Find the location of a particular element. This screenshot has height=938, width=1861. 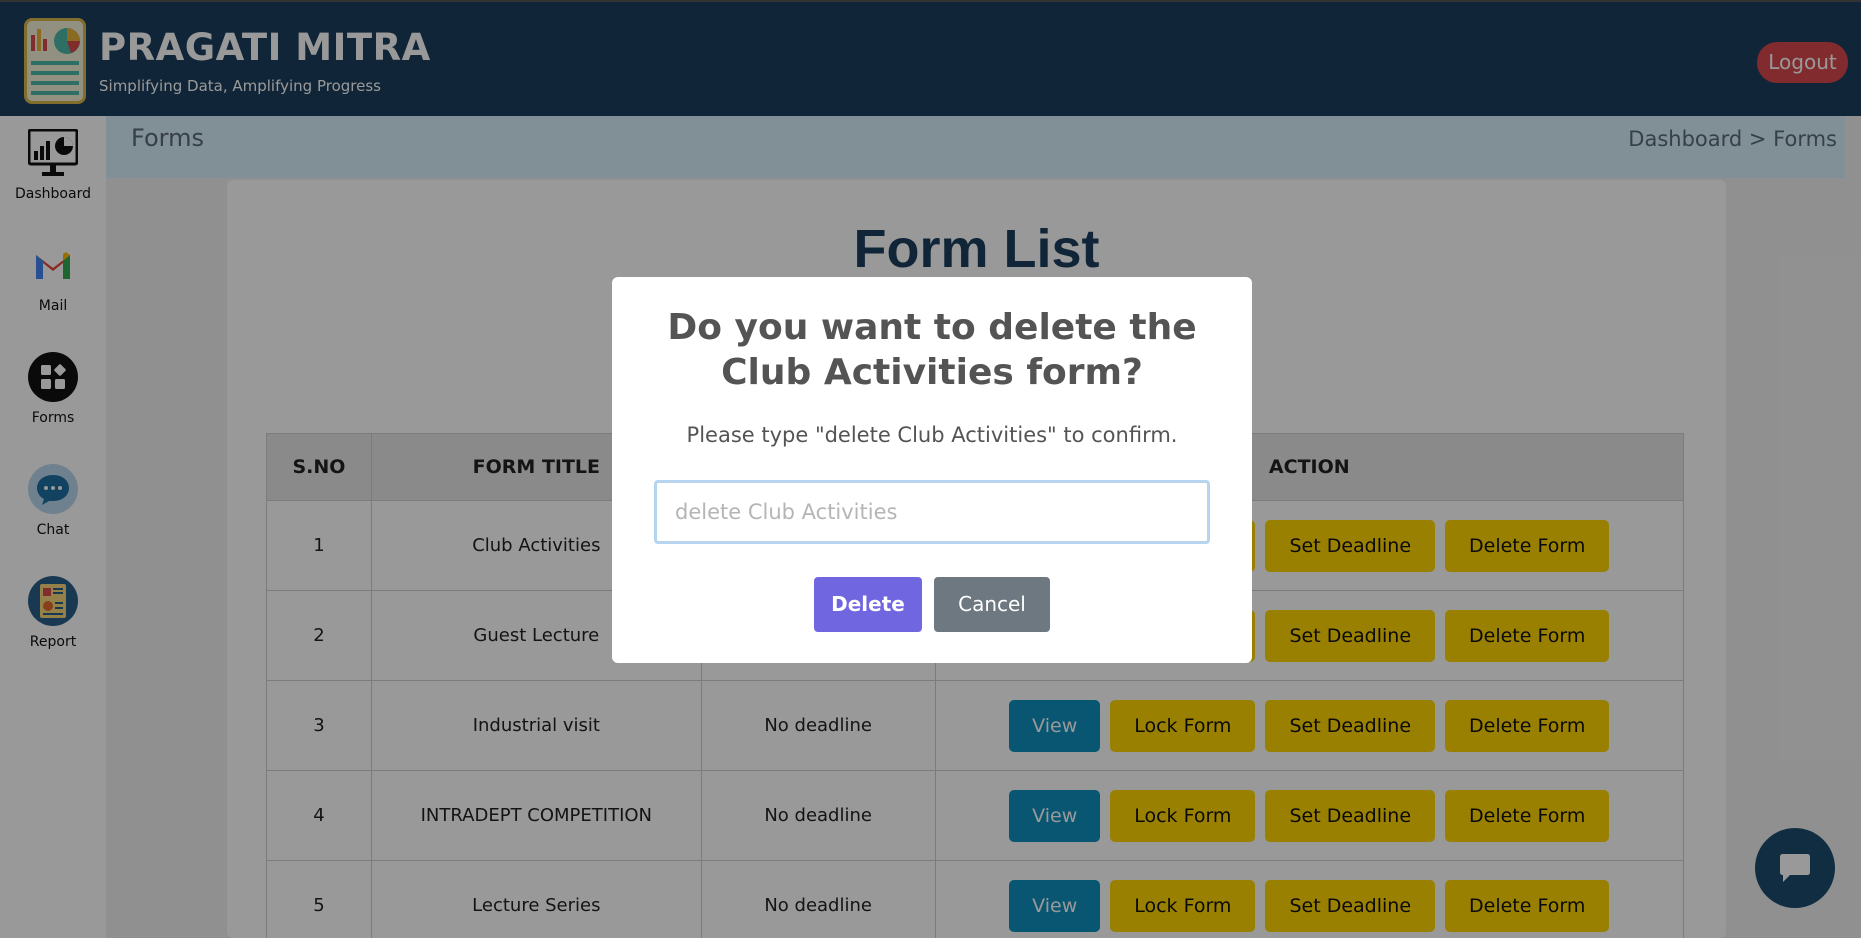

dialog-title-line2: Club Activities form? is located at coordinates (932, 372).